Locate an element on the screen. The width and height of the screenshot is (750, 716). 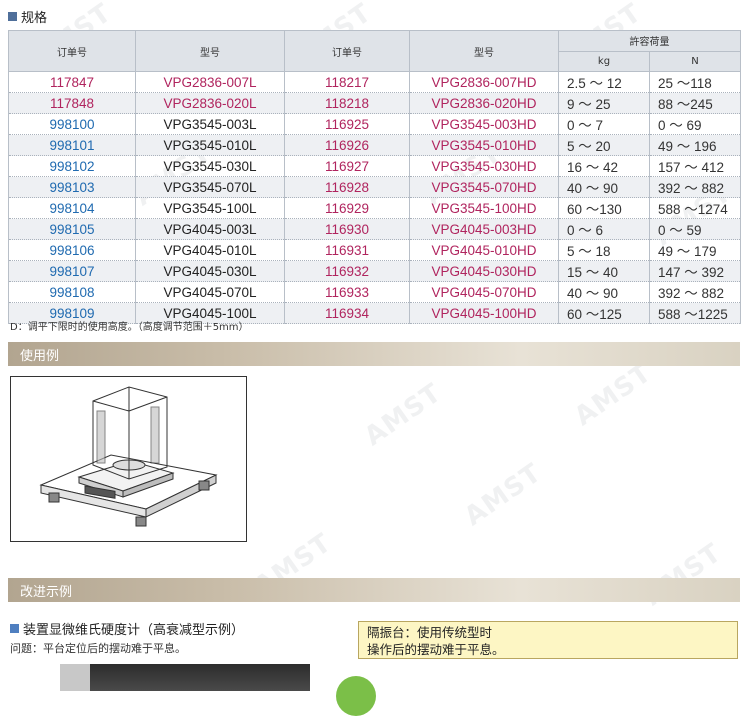
load-n-cell: 88 ～245 is located at coordinates (695, 103).